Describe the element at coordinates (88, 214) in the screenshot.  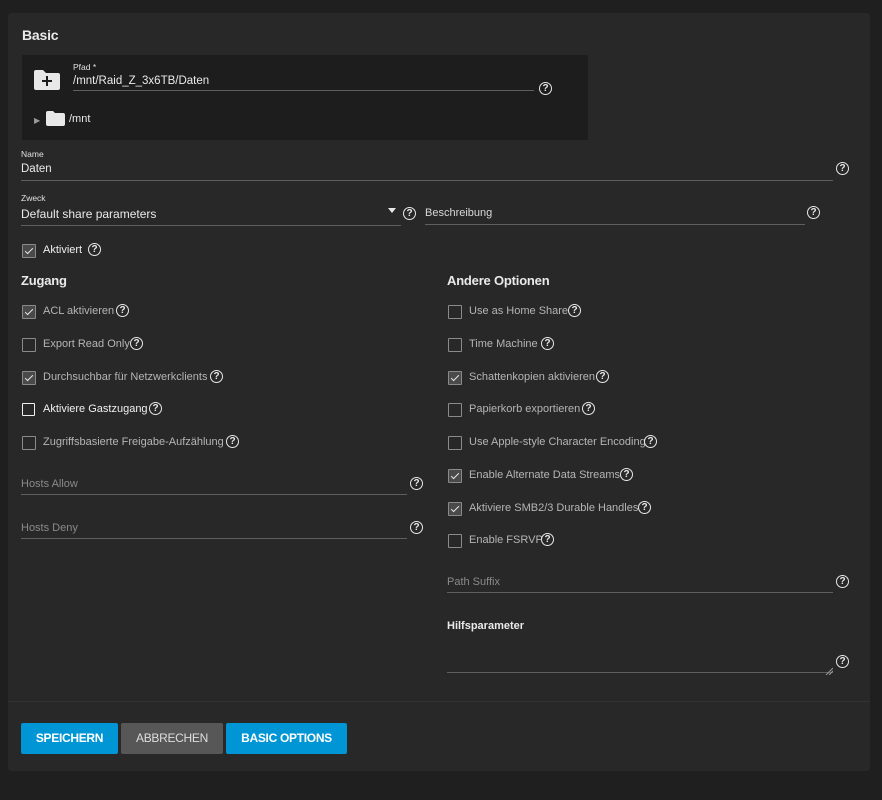
I see `purpose-select: Default share parameters` at that location.